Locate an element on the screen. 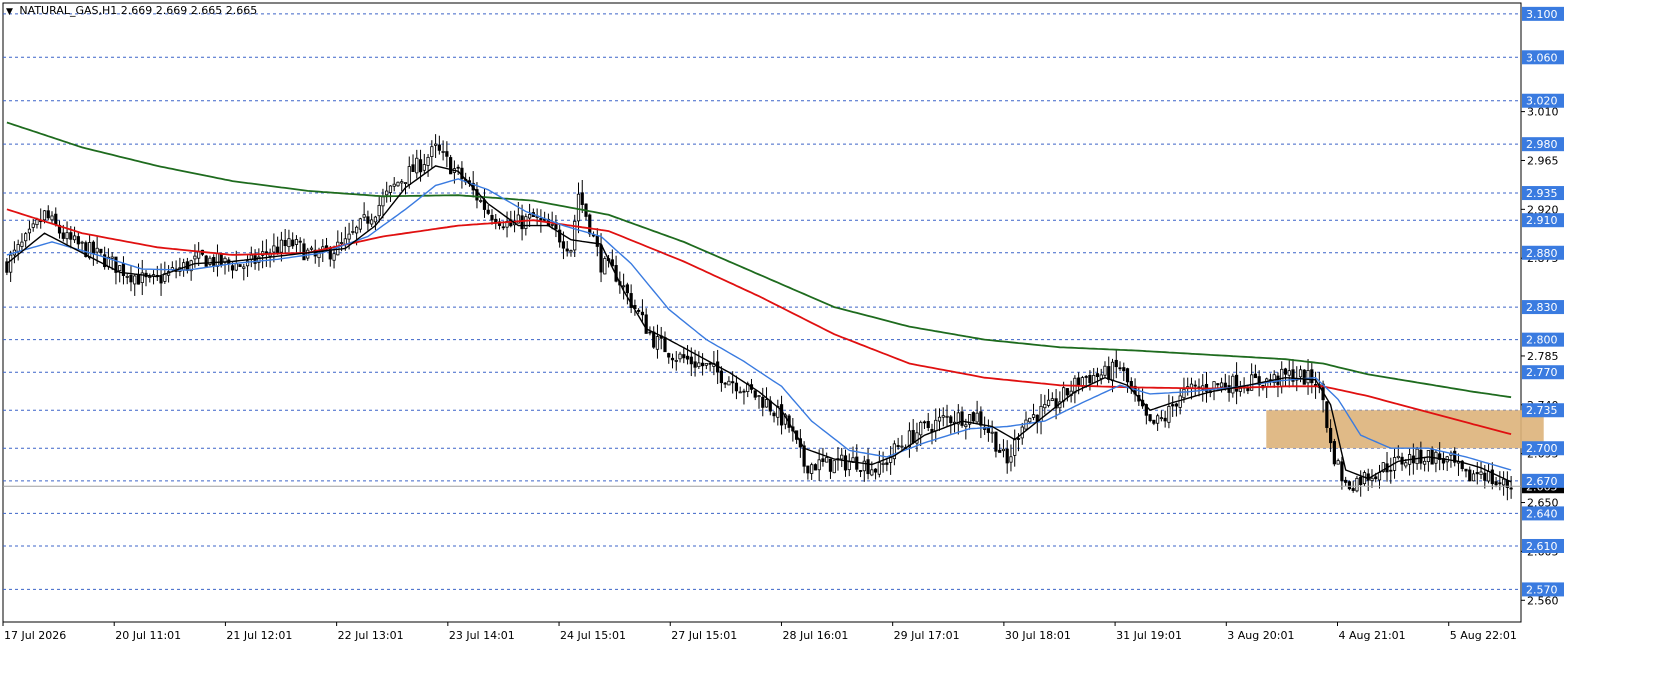  level-badge-label: 2.830 is located at coordinates (1542, 307).